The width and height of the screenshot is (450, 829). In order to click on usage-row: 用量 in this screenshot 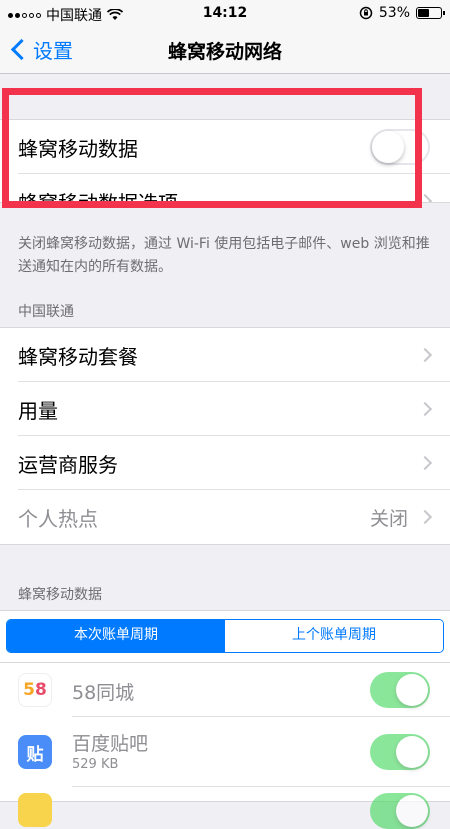, I will do `click(225, 409)`.